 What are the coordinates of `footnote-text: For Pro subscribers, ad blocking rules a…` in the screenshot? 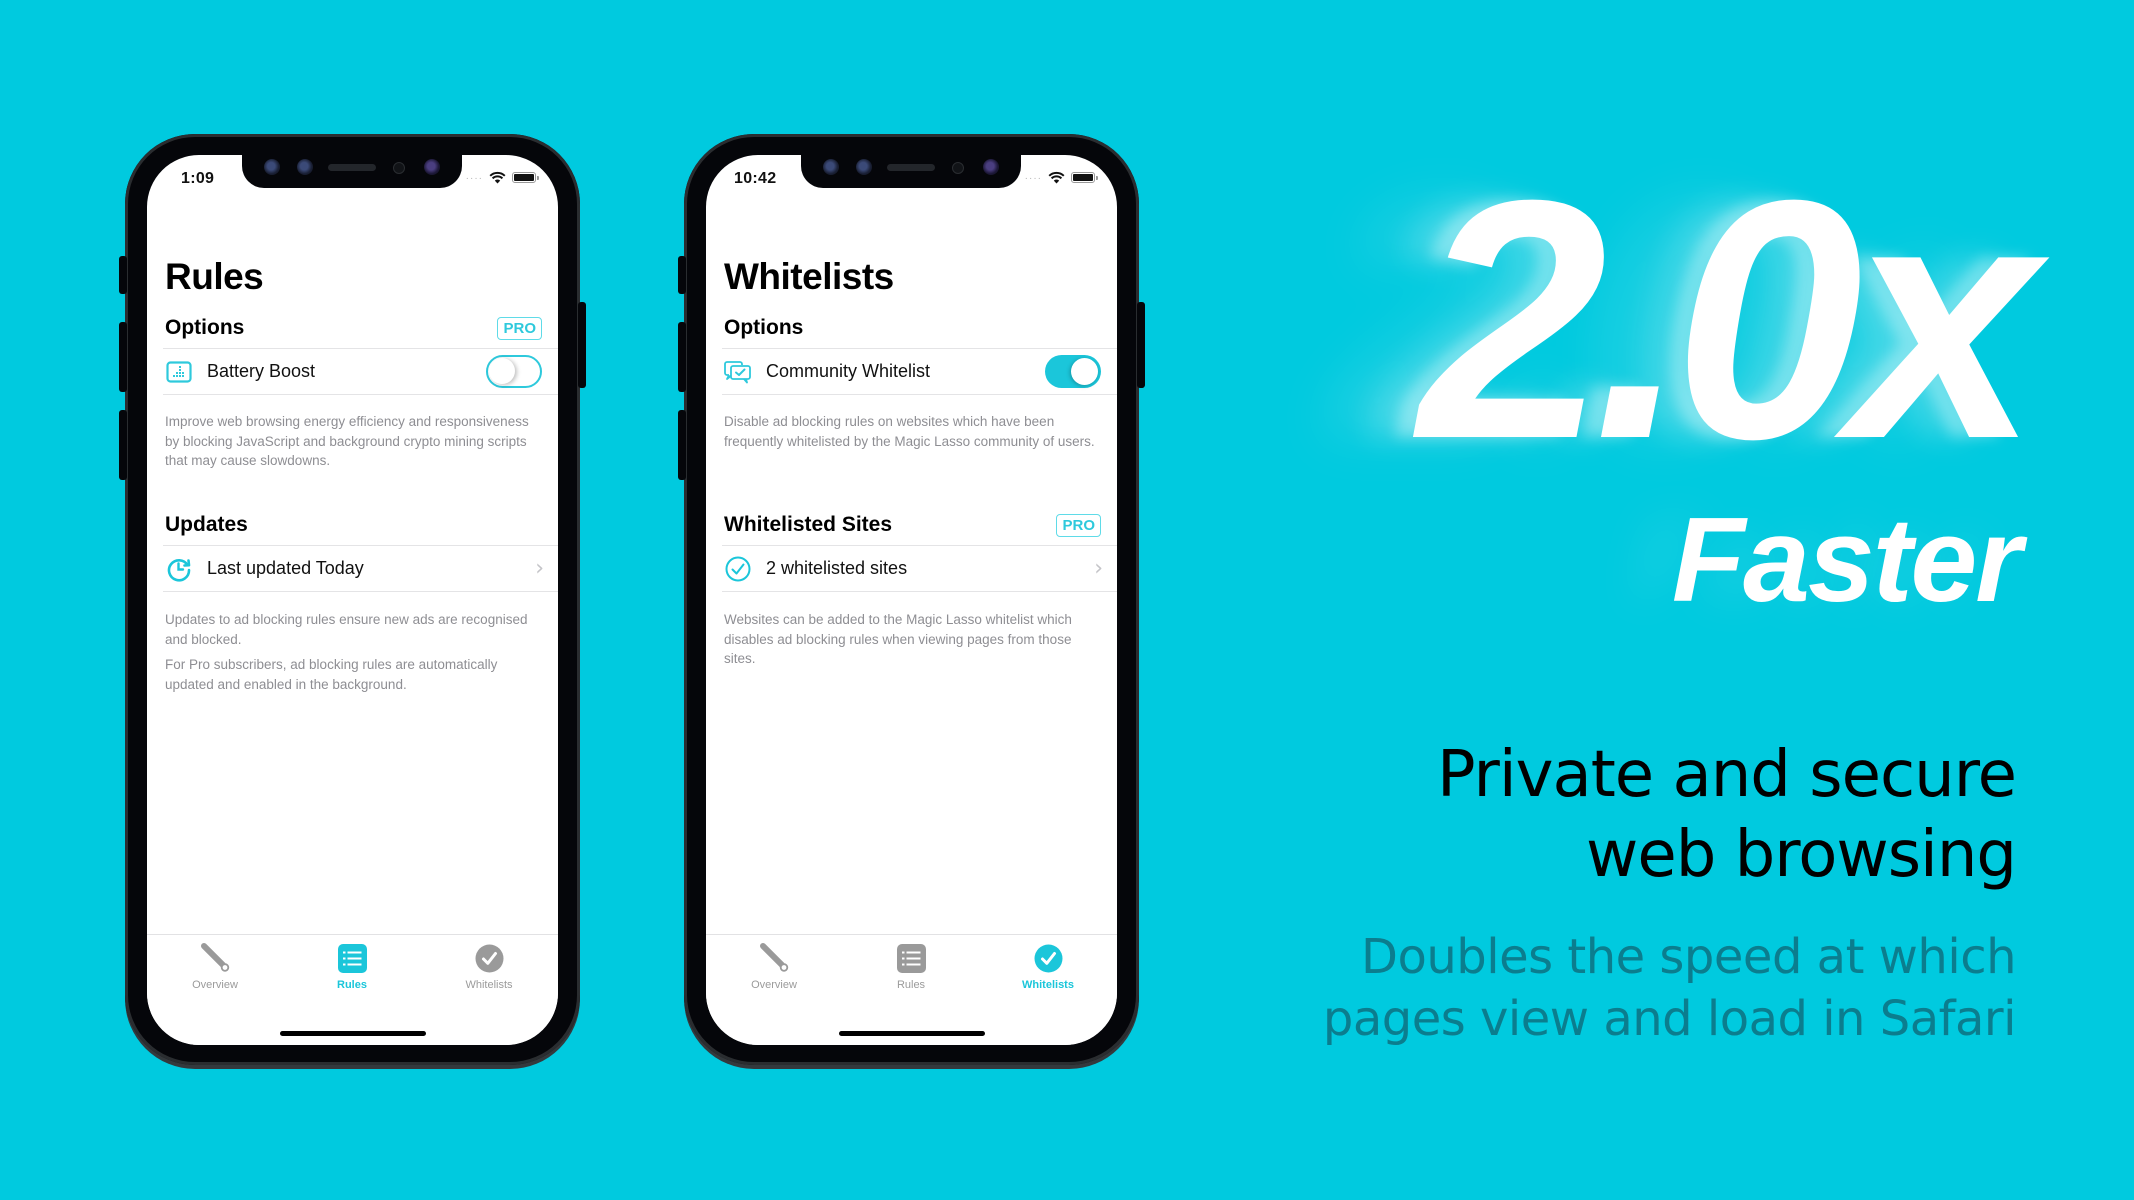 It's located at (331, 674).